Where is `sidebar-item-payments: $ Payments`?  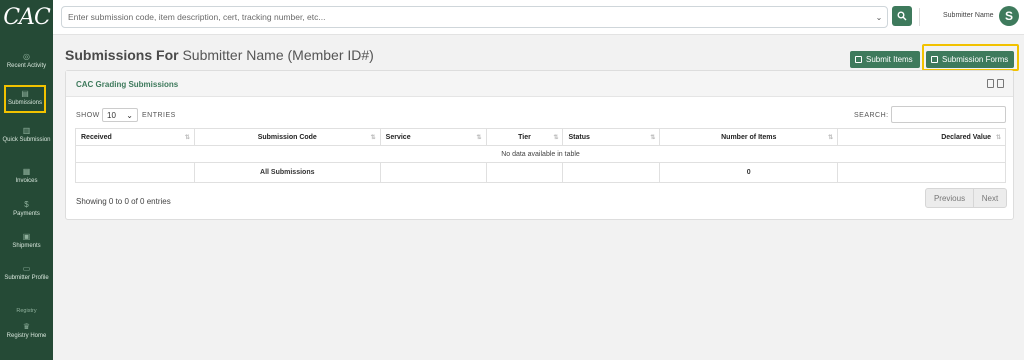
sidebar-item-payments: $ Payments is located at coordinates (26, 209).